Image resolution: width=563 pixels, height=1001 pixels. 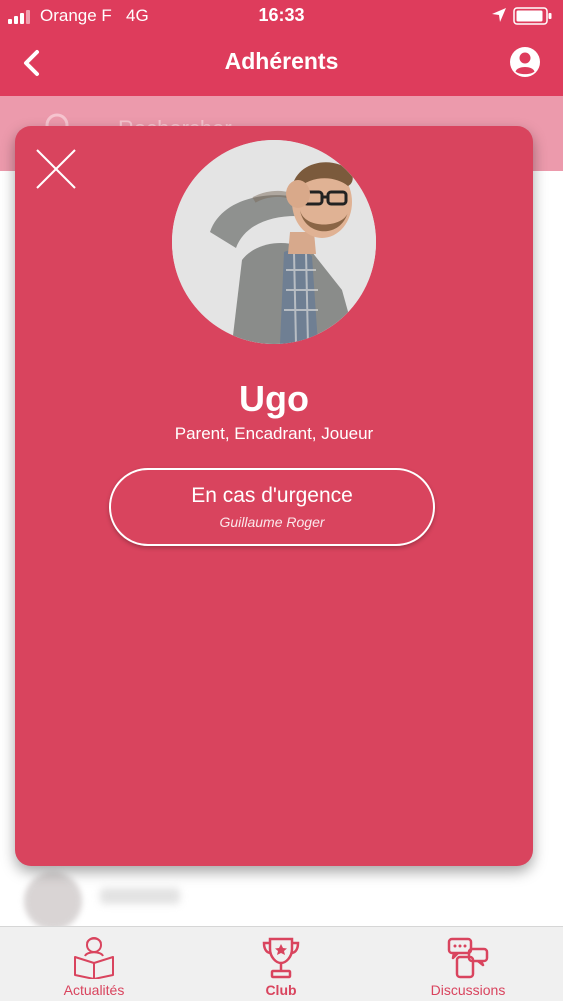 I want to click on emergency-label: En cas d'urgence, so click(x=272, y=495).